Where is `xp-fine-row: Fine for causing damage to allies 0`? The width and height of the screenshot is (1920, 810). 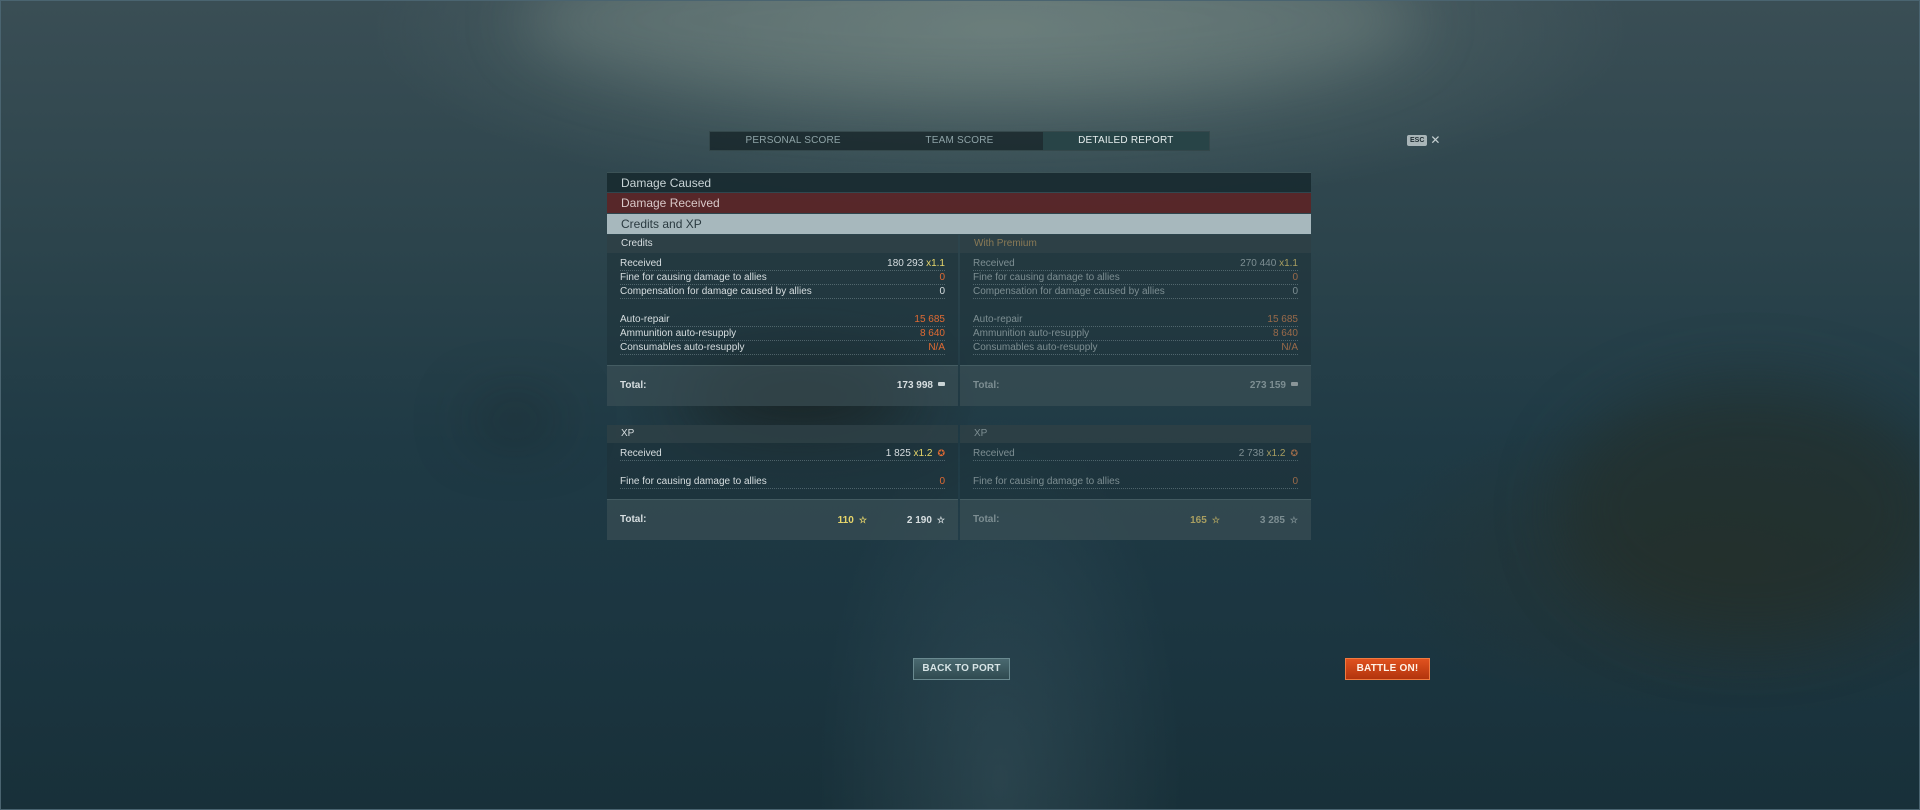 xp-fine-row: Fine for causing damage to allies 0 is located at coordinates (782, 482).